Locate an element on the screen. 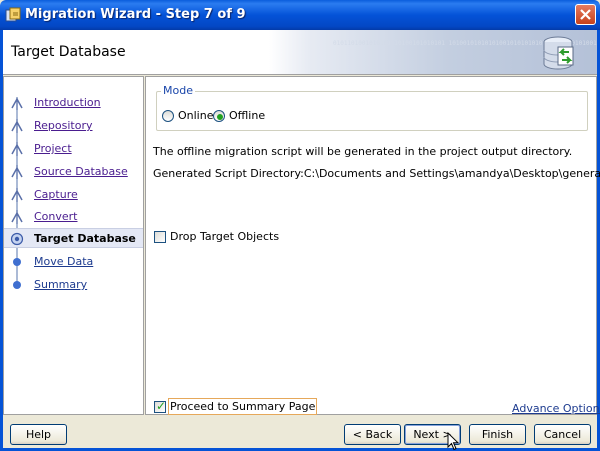 This screenshot has width=600, height=451. step-label: Source Database is located at coordinates (81, 171).